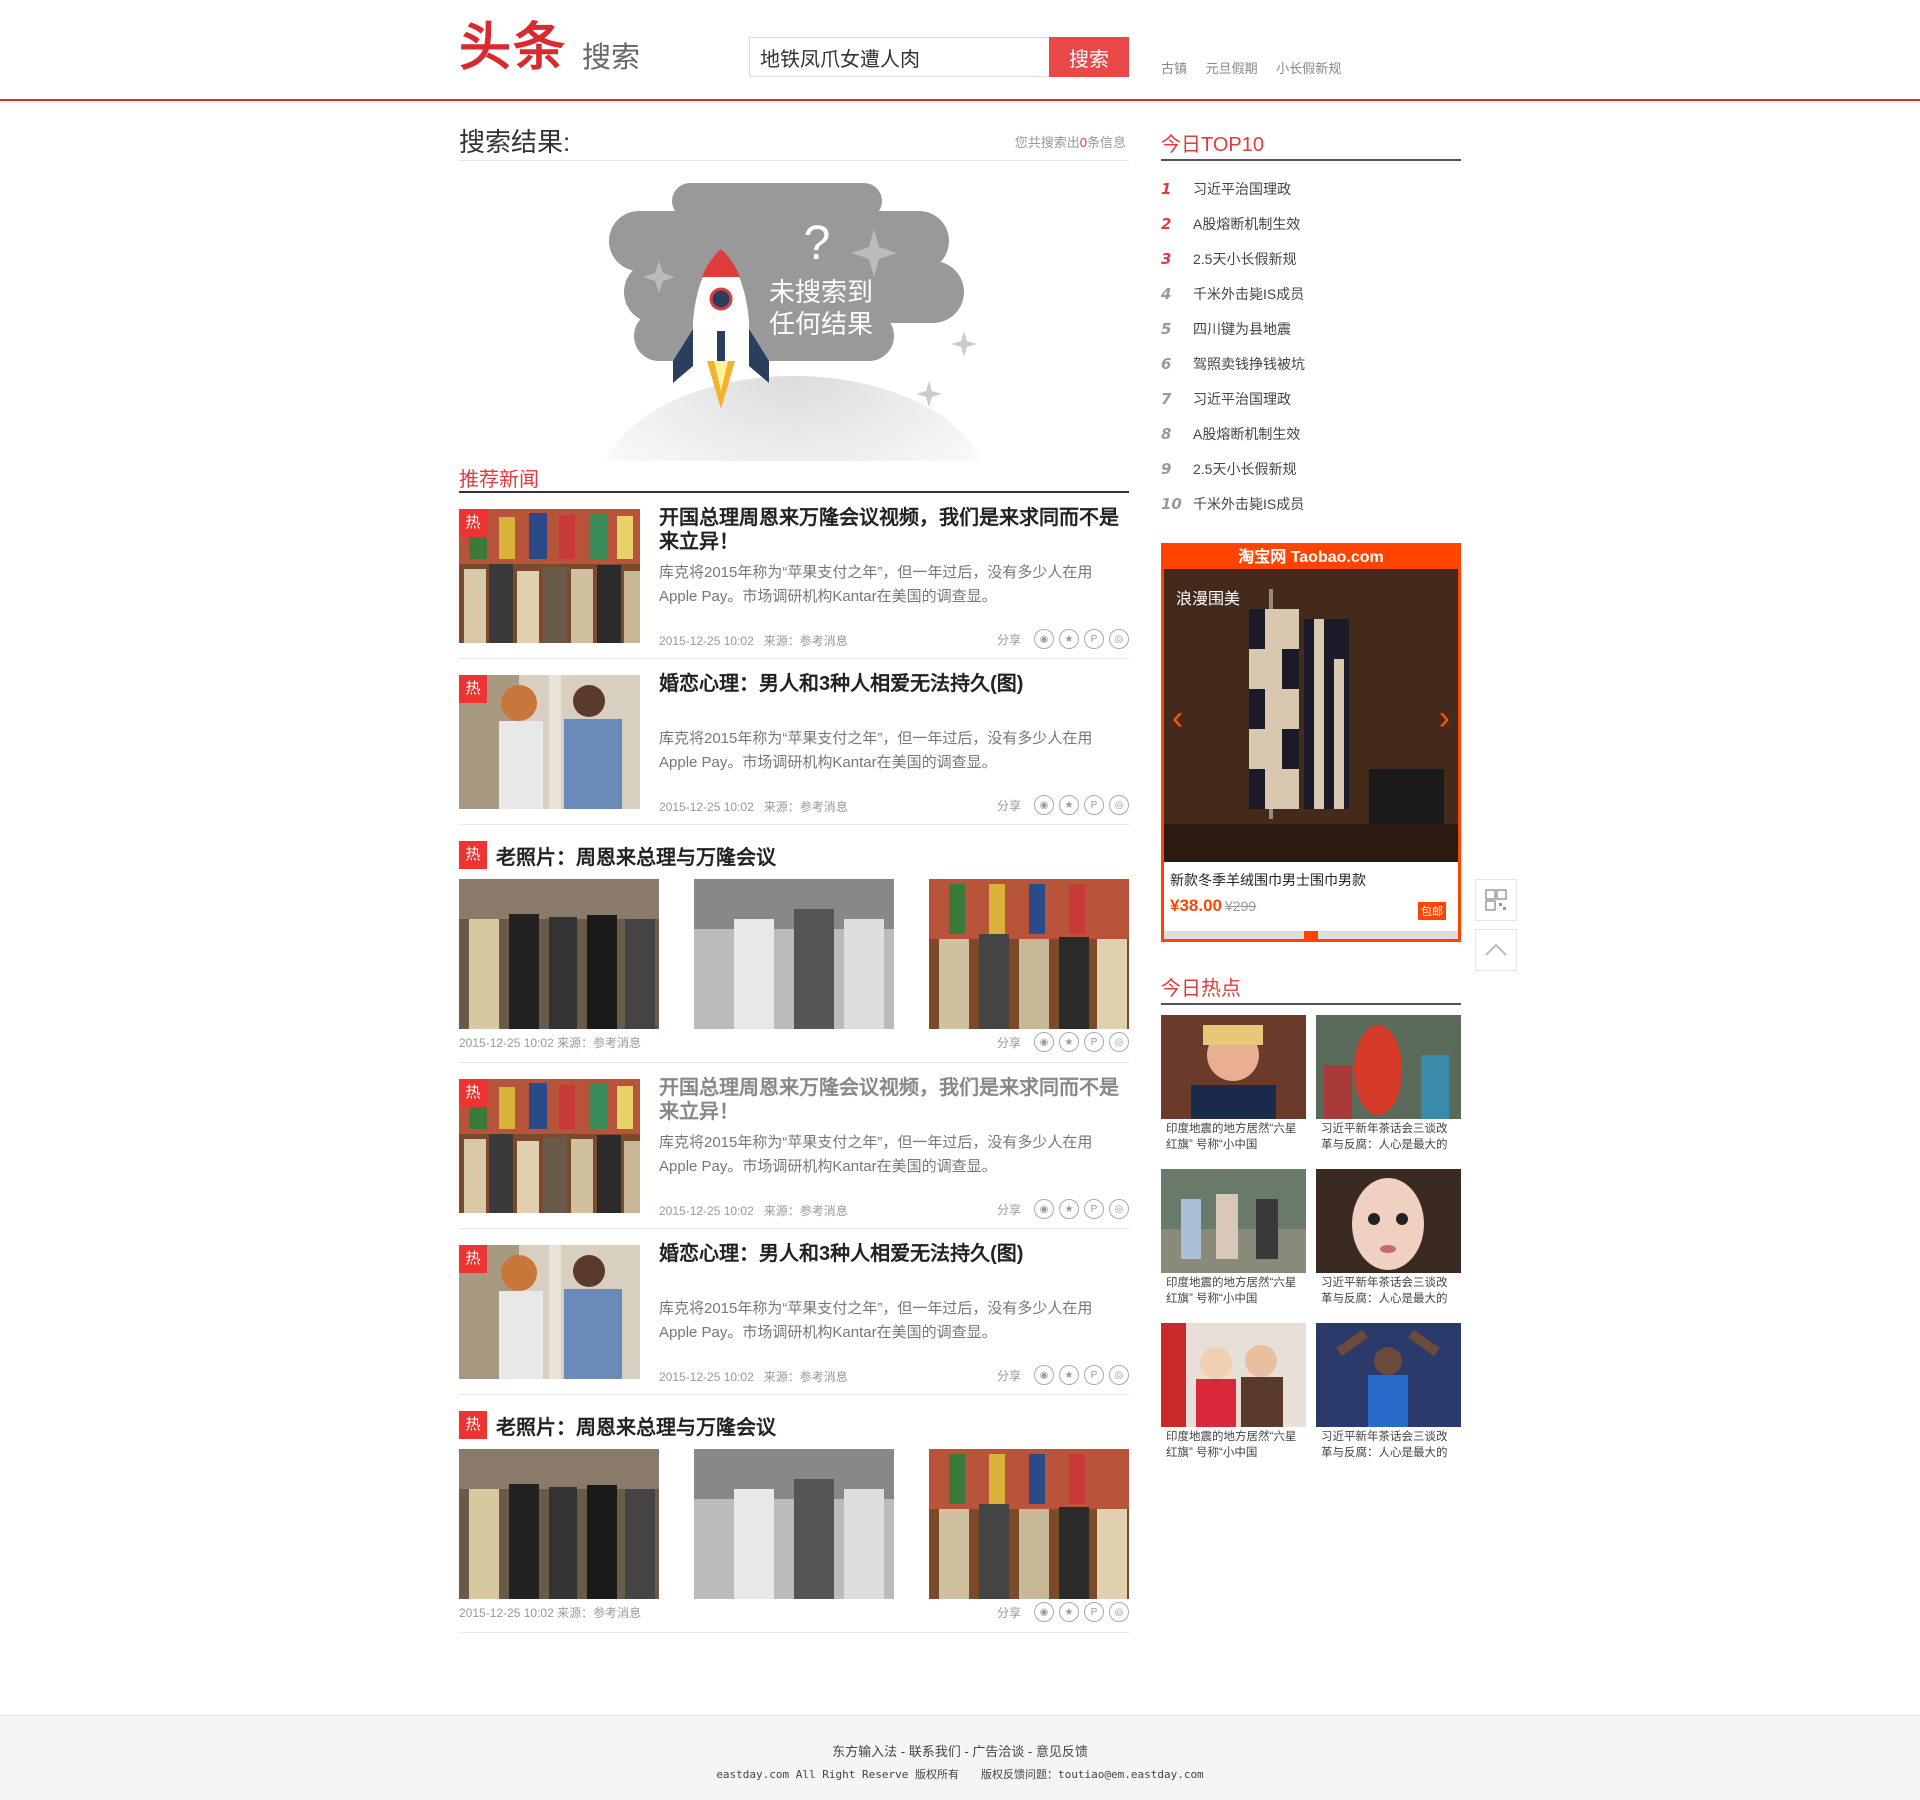  What do you see at coordinates (1444, 718) in the screenshot?
I see `carousel-next-icon: ›` at bounding box center [1444, 718].